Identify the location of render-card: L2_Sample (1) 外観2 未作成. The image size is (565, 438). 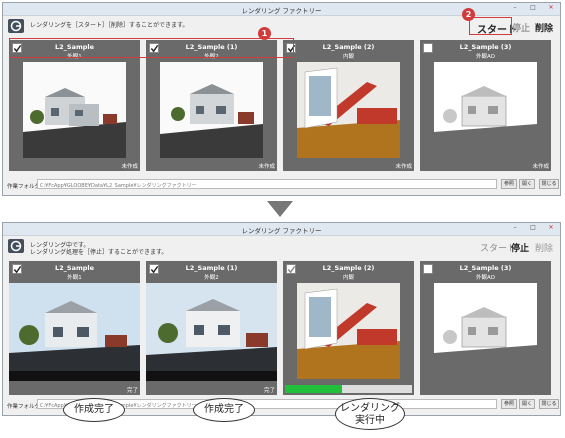
(211, 105).